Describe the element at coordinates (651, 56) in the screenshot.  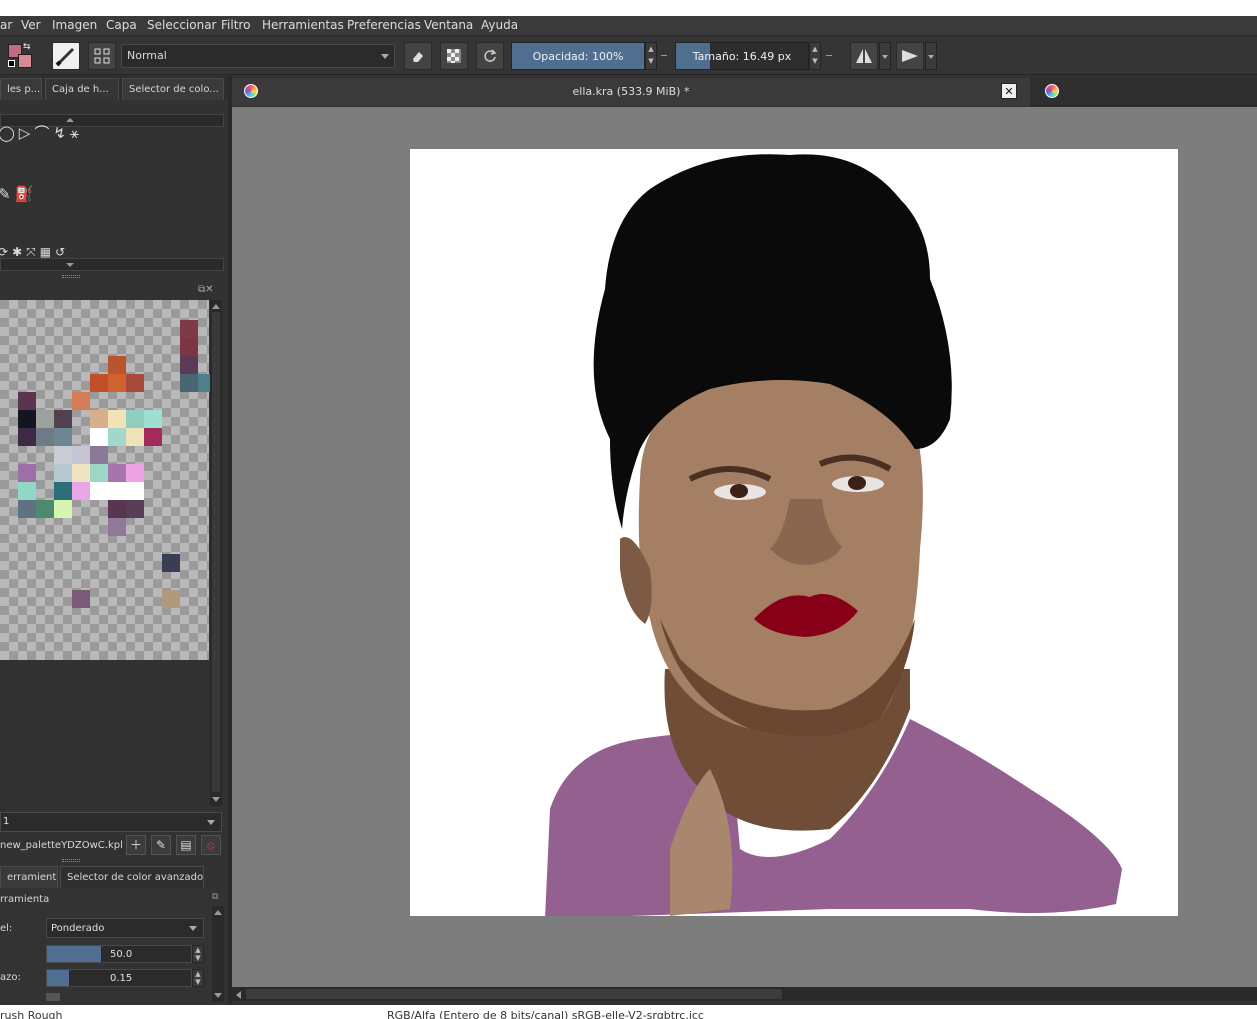
I see `opacity-spin-buttons: ▲ ▼` at that location.